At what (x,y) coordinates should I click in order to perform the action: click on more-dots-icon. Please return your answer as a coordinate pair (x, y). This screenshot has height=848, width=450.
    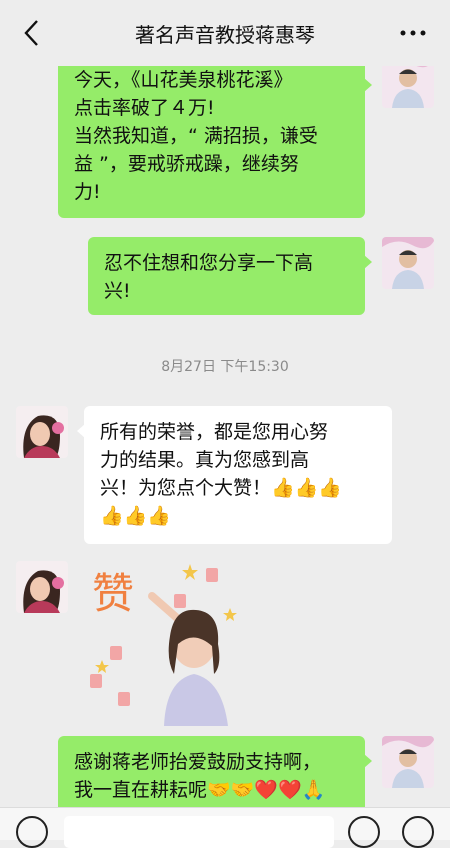
    Looking at the image, I should click on (413, 33).